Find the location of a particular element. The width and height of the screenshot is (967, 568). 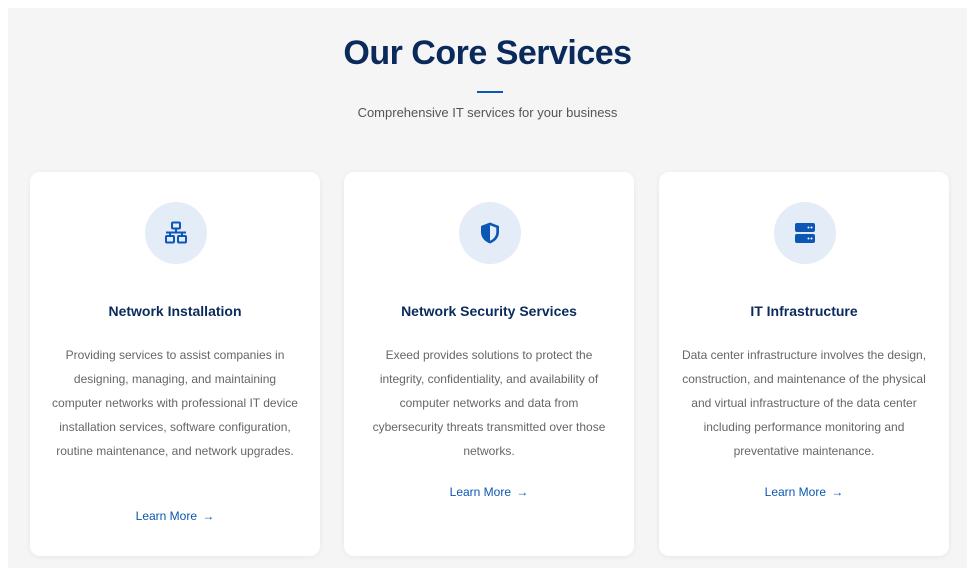

shield-icon-circle is located at coordinates (490, 233).